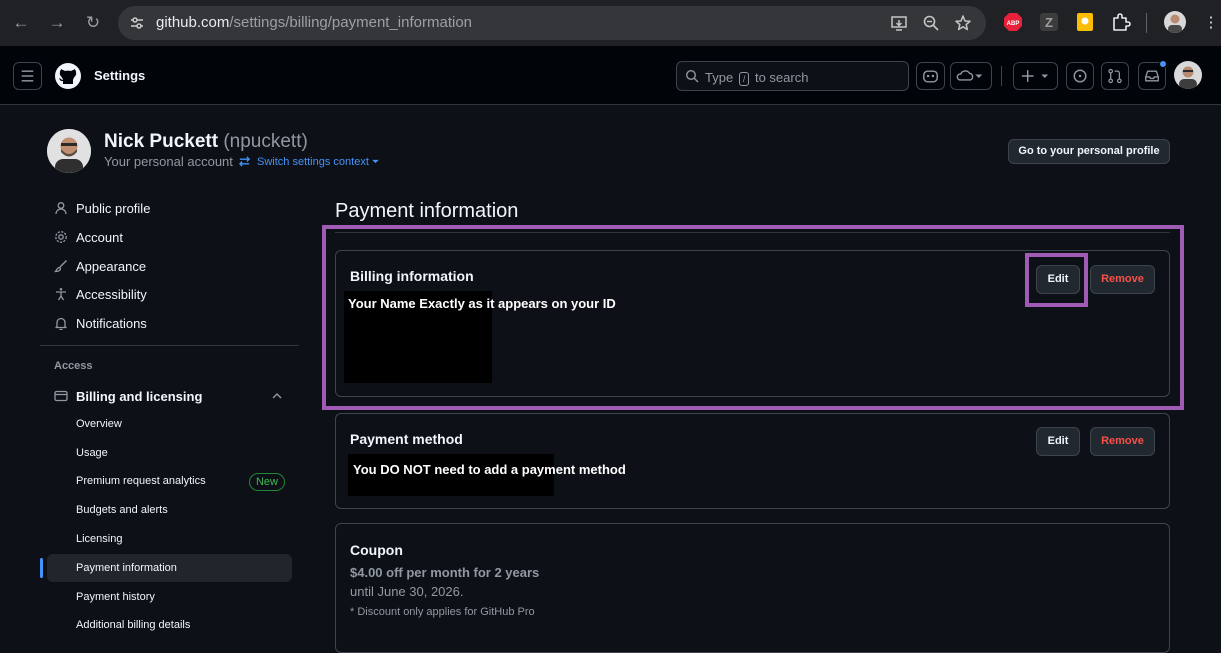 This screenshot has height=653, width=1221. What do you see at coordinates (99, 237) in the screenshot?
I see `sidebar-item-label: Account` at bounding box center [99, 237].